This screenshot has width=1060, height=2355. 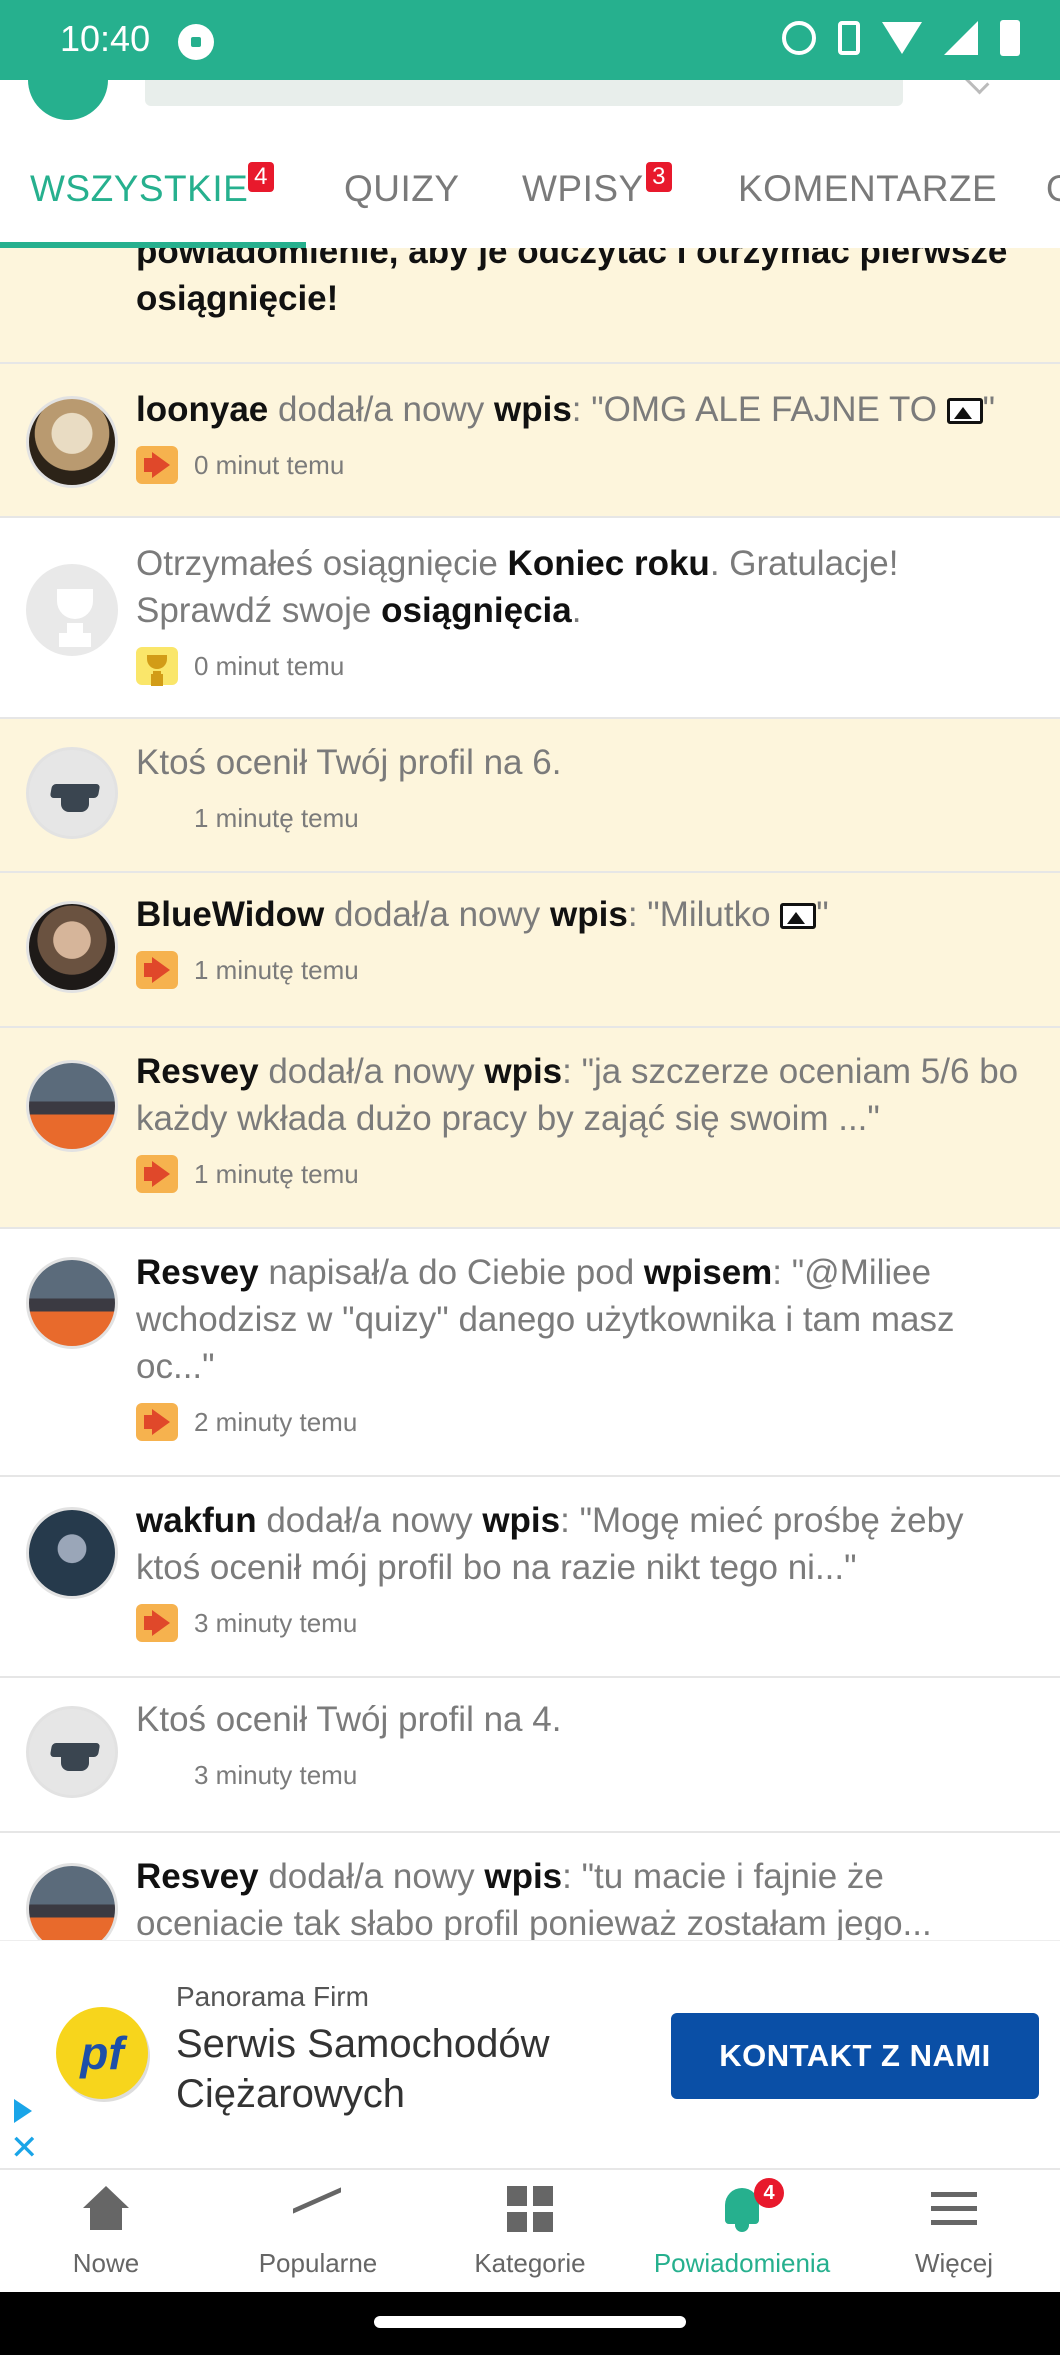 What do you see at coordinates (106, 2263) in the screenshot?
I see `nav-label: Nowe` at bounding box center [106, 2263].